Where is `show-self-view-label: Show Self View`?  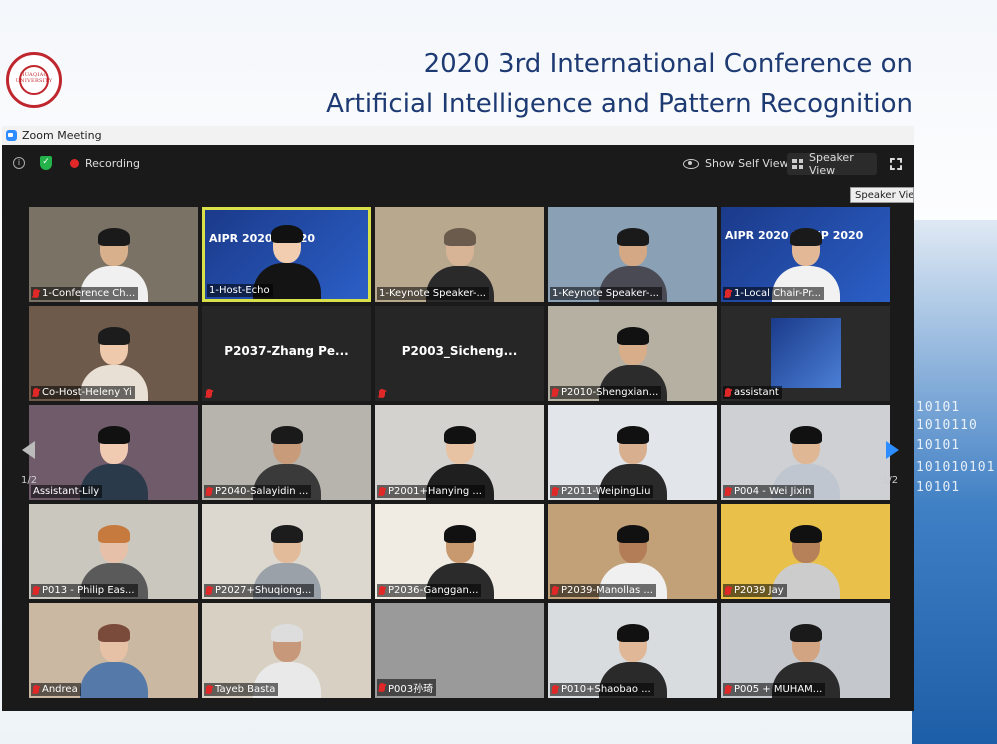 show-self-view-label: Show Self View is located at coordinates (747, 163).